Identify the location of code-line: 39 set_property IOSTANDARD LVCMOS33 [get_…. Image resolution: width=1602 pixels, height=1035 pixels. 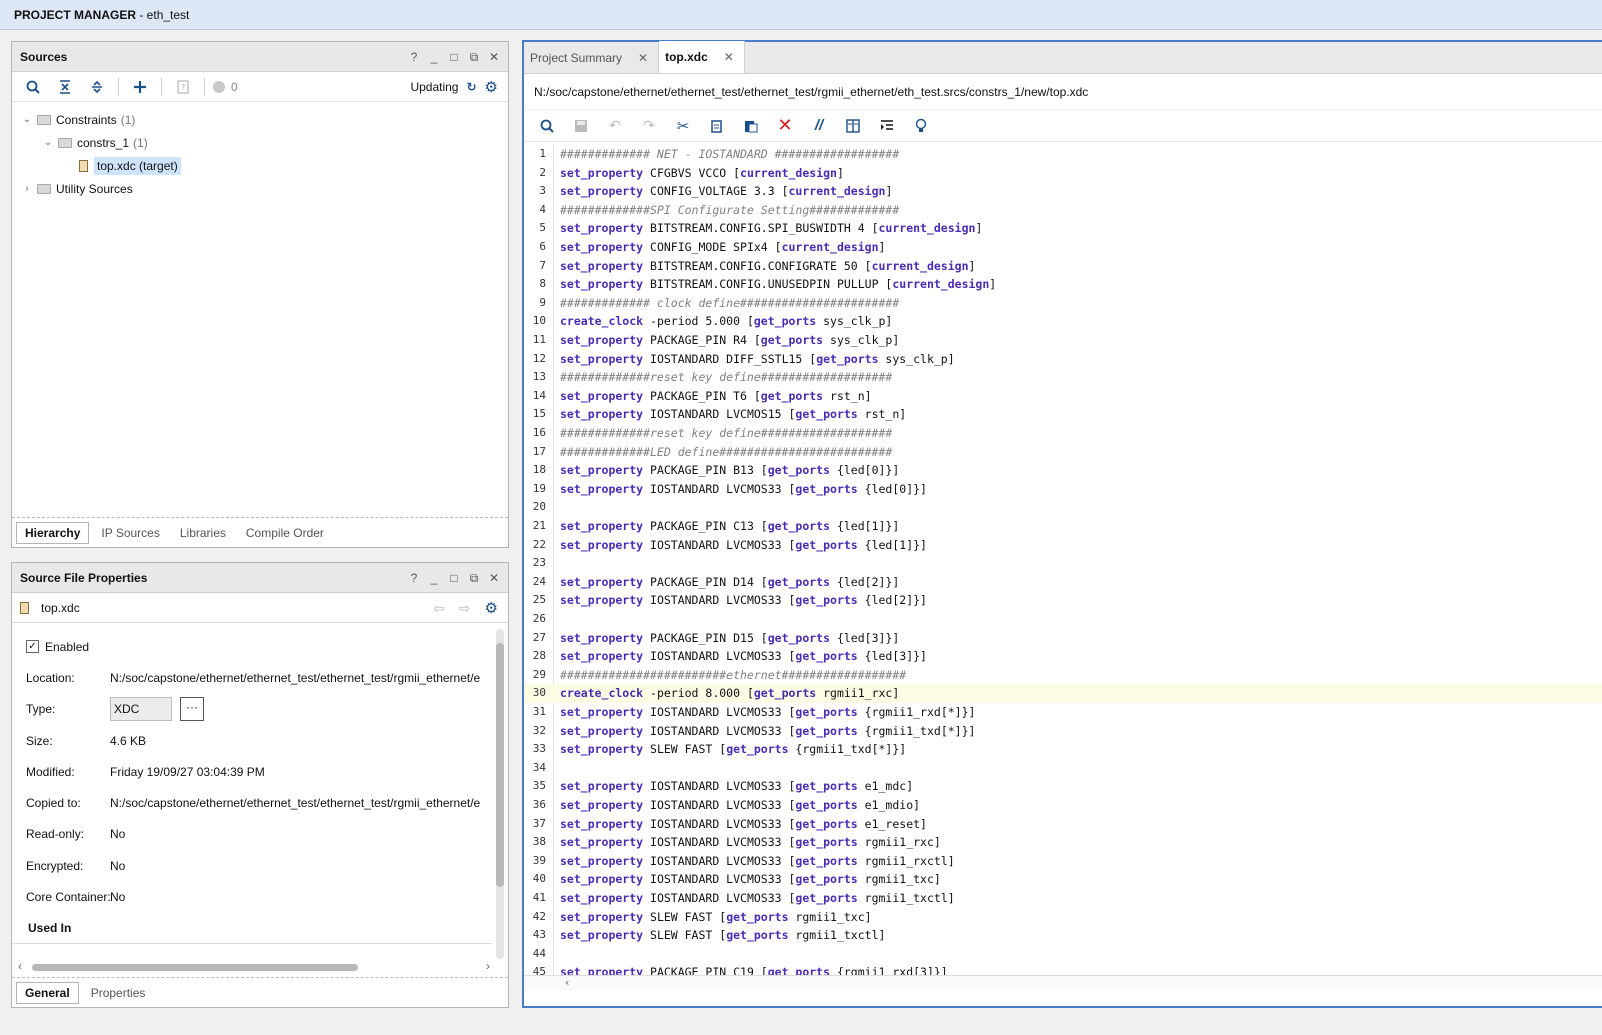
(1063, 861).